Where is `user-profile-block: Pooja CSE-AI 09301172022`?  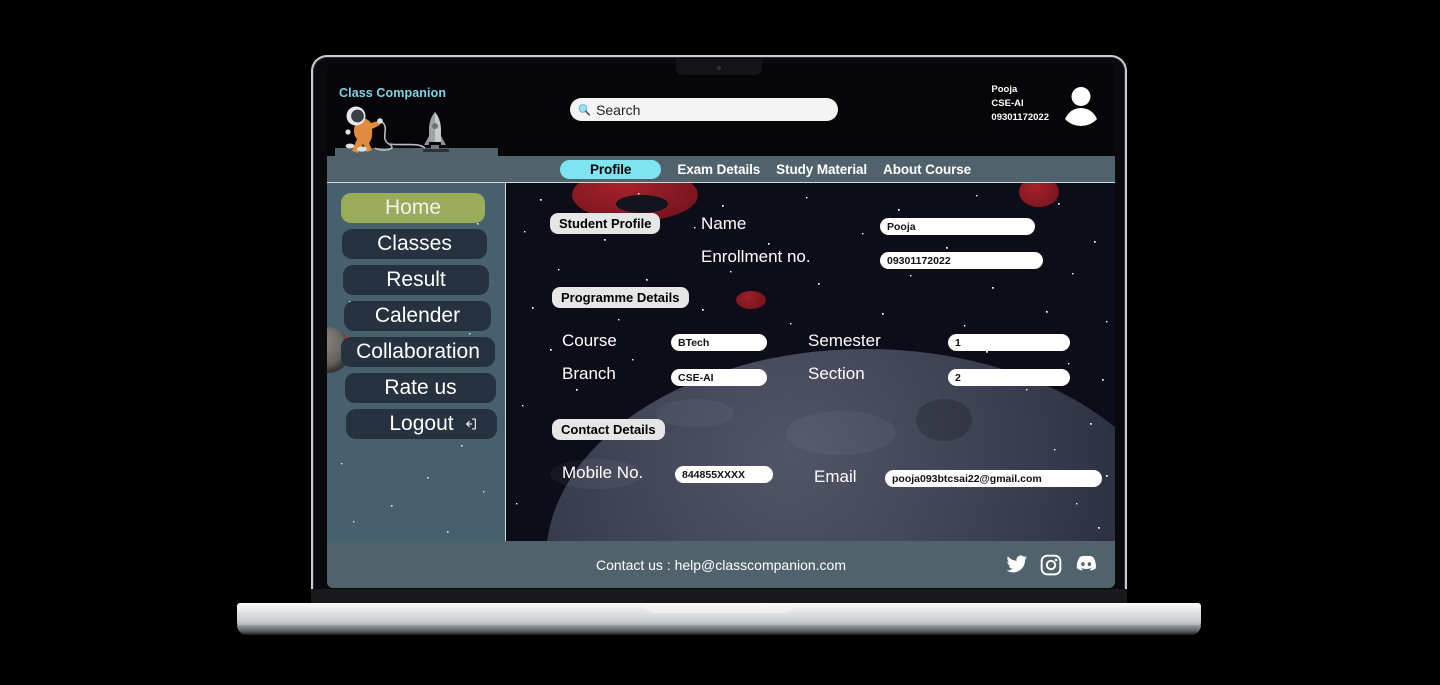
user-profile-block: Pooja CSE-AI 09301172022 is located at coordinates (1047, 104).